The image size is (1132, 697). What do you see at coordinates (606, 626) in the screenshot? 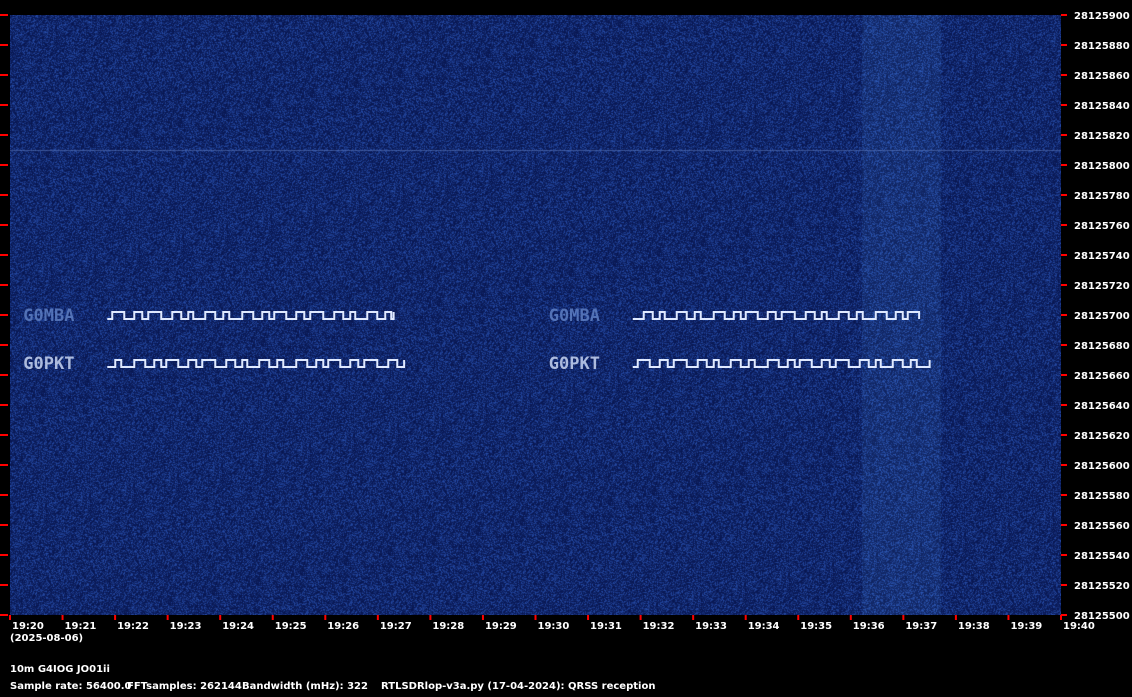
I see `x-tick-label: 19:31` at bounding box center [606, 626].